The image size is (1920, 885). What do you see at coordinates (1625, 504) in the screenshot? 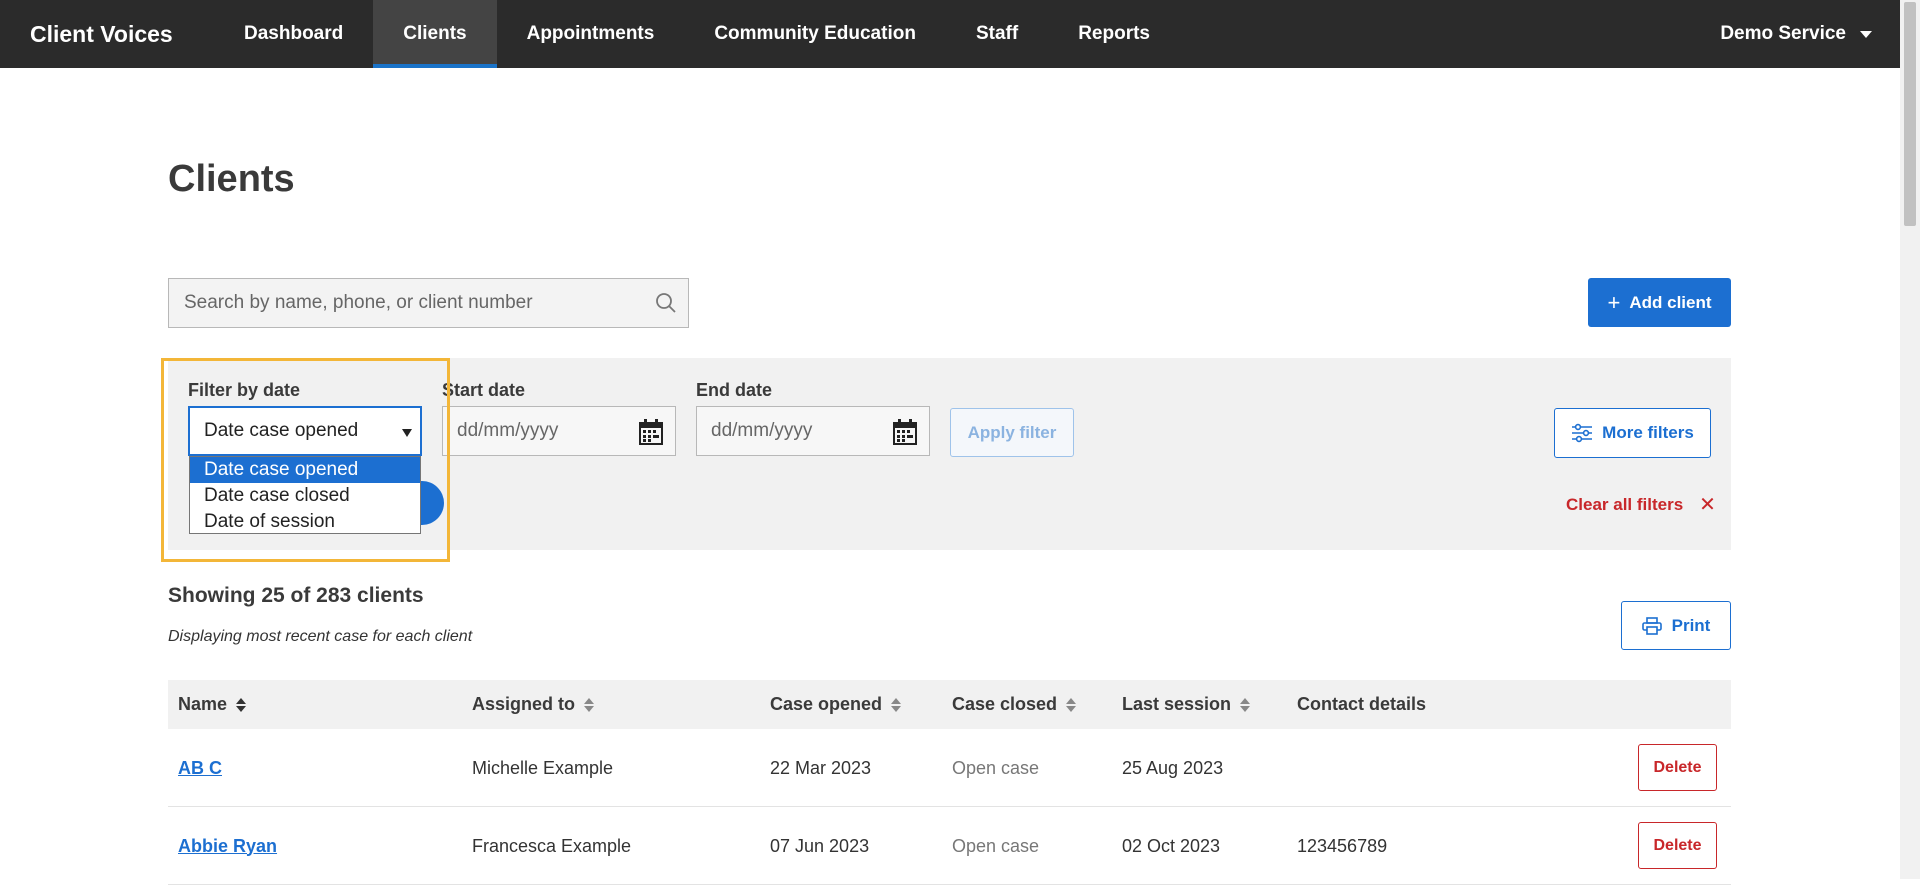
I see `clear-all-filters-label: Clear all filters` at bounding box center [1625, 504].